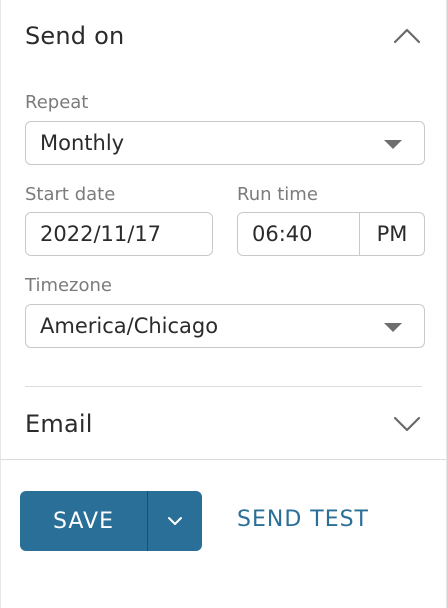 The height and width of the screenshot is (608, 447). Describe the element at coordinates (407, 36) in the screenshot. I see `chevron-up-icon` at that location.